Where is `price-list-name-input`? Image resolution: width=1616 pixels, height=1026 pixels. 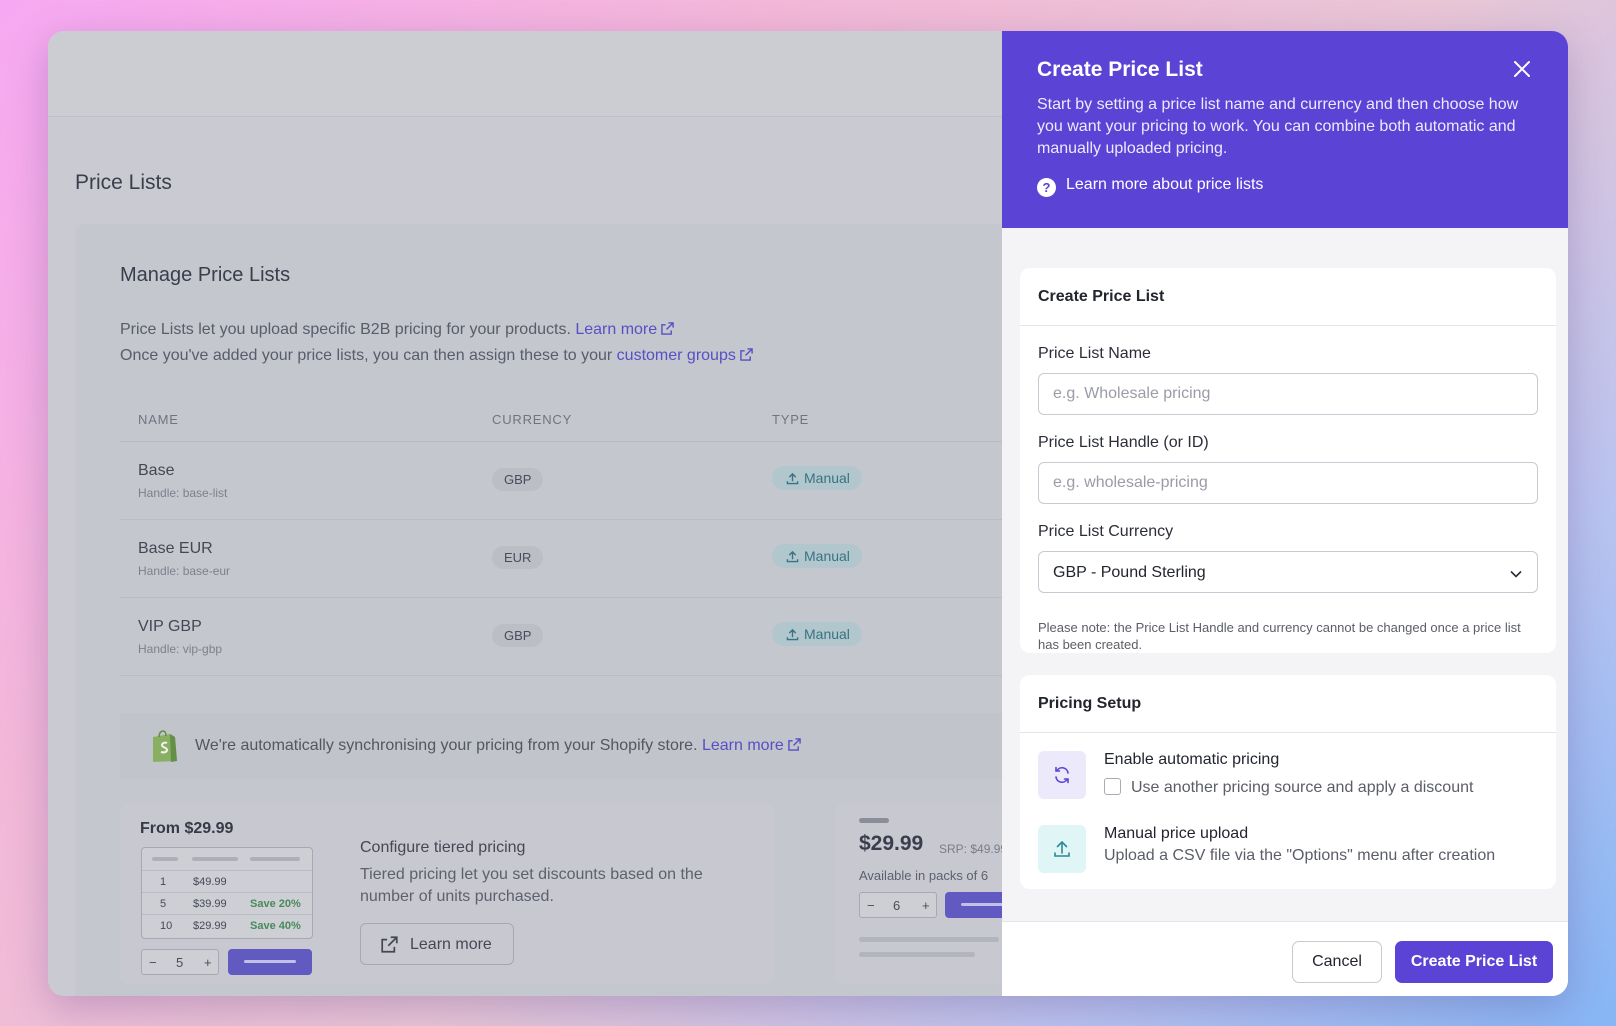 price-list-name-input is located at coordinates (1288, 394).